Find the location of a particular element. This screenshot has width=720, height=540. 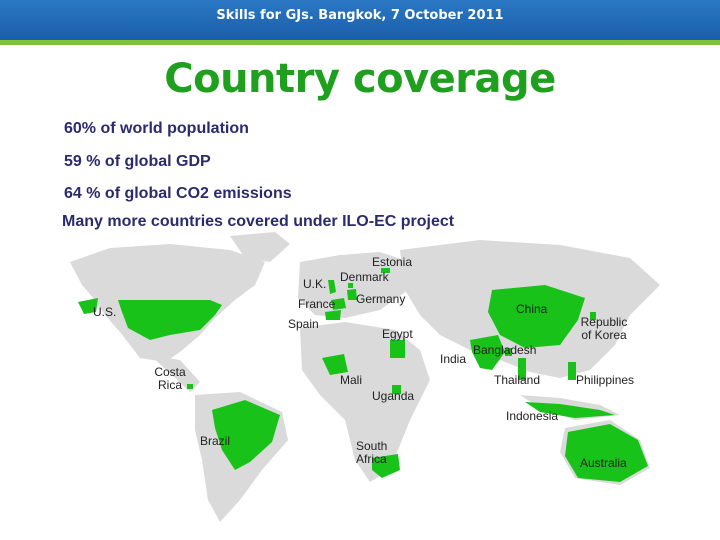

label-china: China is located at coordinates (532, 309).